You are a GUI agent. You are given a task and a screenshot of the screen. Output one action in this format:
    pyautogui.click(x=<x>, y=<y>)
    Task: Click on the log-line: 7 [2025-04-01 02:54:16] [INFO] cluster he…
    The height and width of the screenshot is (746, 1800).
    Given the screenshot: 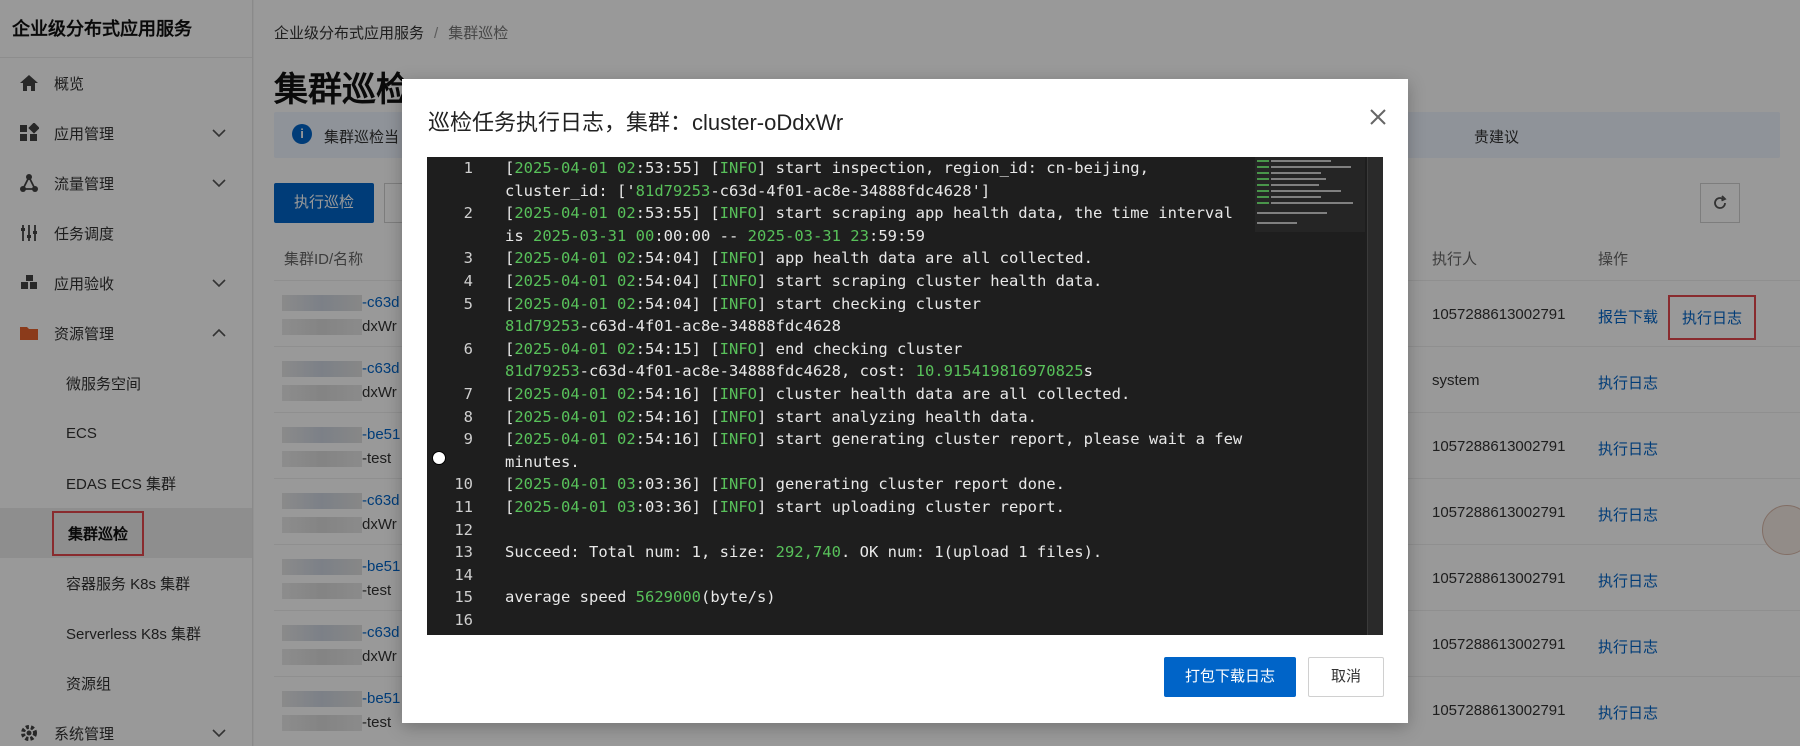 What is the action you would take?
    pyautogui.click(x=842, y=394)
    